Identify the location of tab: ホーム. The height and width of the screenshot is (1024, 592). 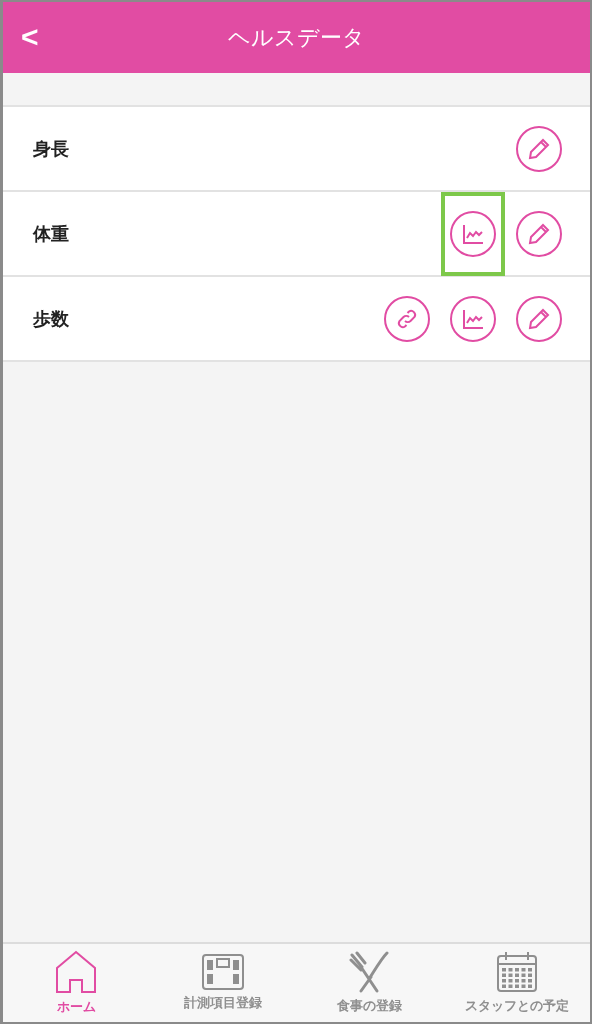
(76, 983).